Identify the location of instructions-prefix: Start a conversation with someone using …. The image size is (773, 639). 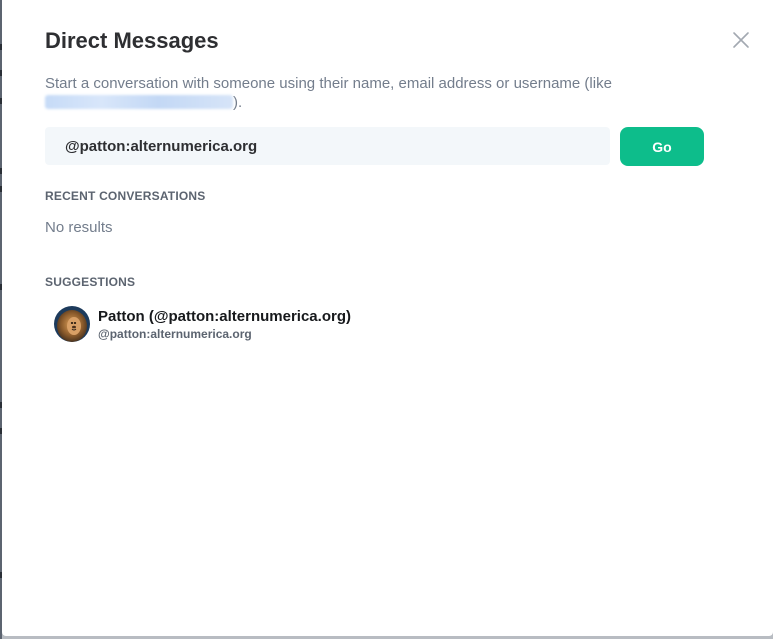
(328, 83).